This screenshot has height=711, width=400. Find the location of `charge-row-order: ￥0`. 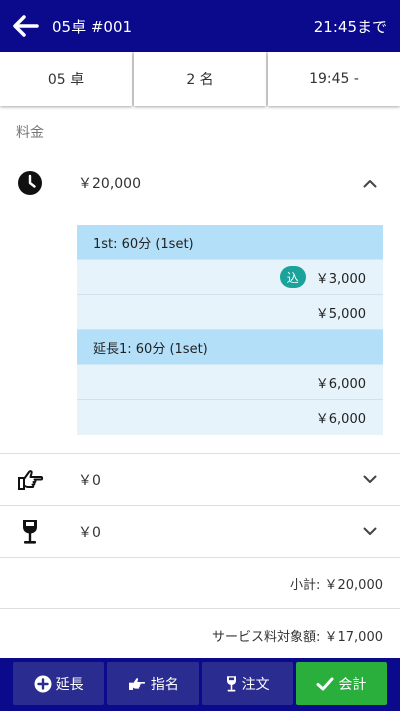

charge-row-order: ￥0 is located at coordinates (200, 532).